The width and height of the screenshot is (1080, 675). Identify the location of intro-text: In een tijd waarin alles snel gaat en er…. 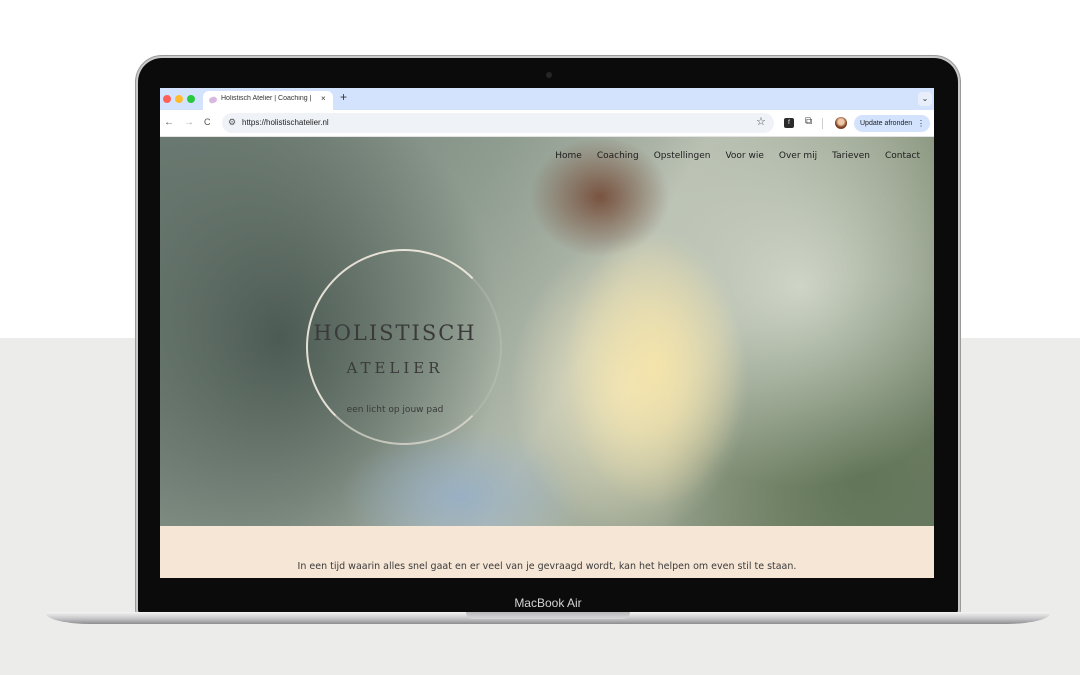
(547, 566).